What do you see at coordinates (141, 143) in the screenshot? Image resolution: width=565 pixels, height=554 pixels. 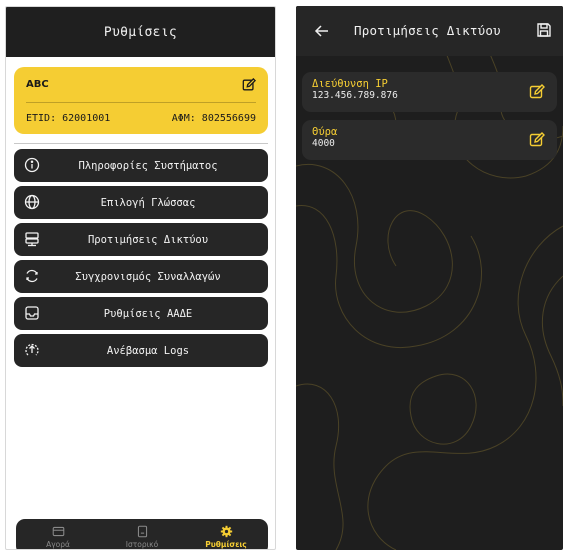 I see `divider` at bounding box center [141, 143].